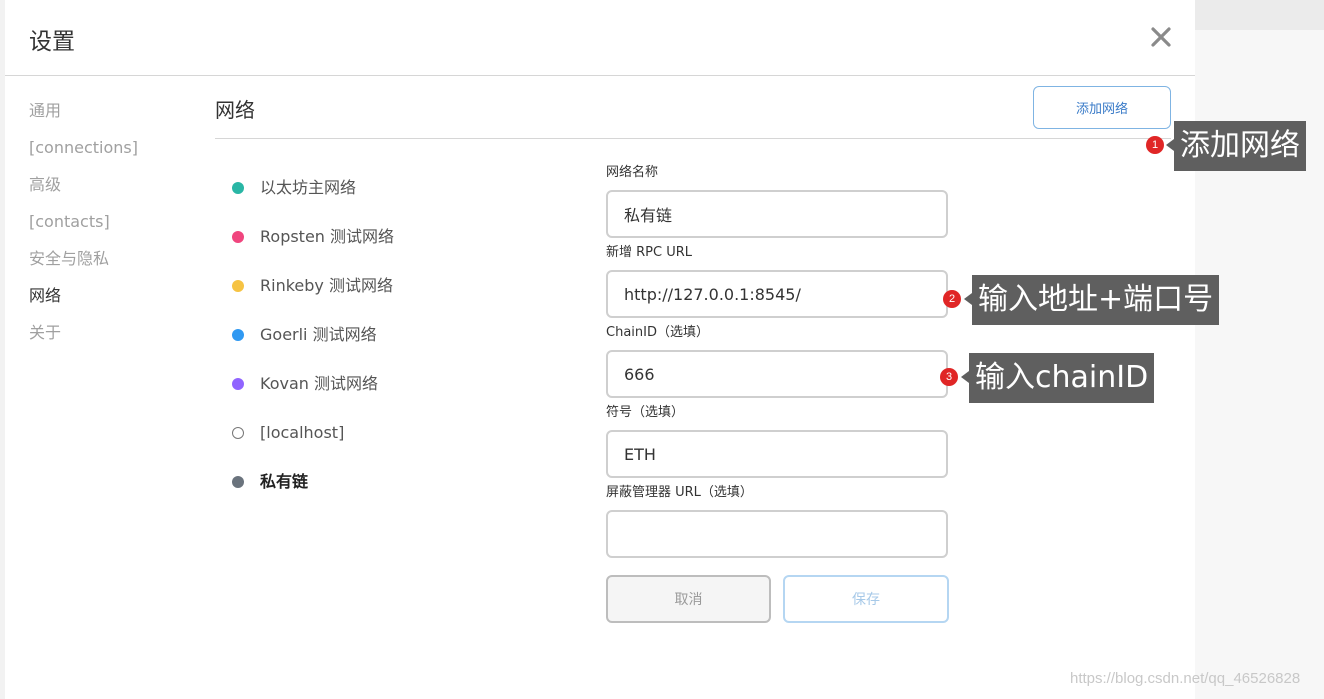 Image resolution: width=1324 pixels, height=699 pixels. What do you see at coordinates (109, 299) in the screenshot?
I see `sidebar-item-networks: 网络` at bounding box center [109, 299].